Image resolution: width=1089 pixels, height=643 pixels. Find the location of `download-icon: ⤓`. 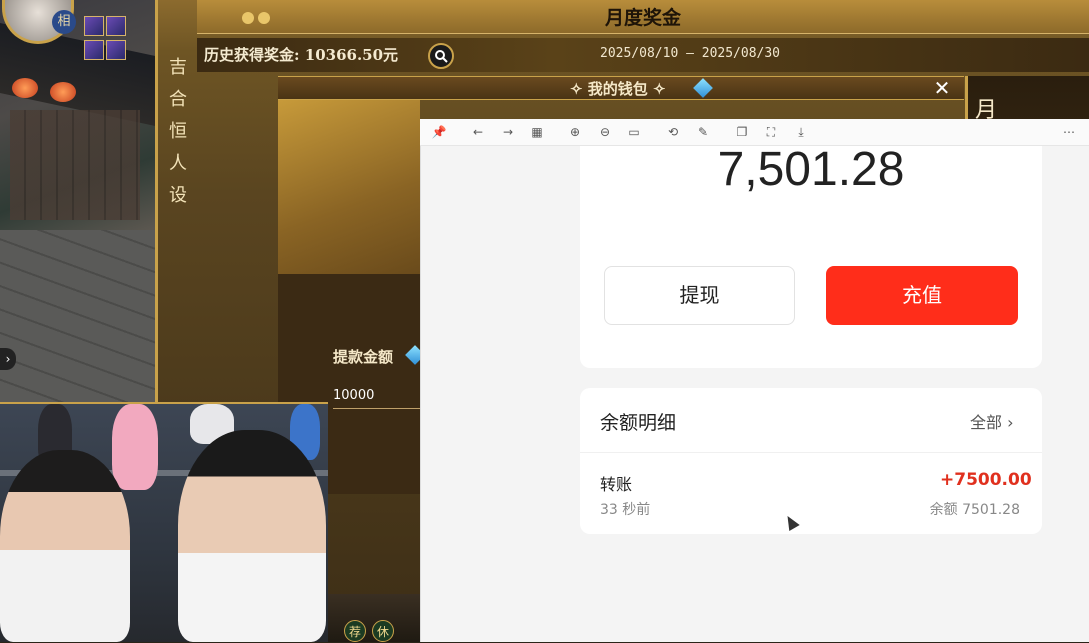

download-icon: ⤓ is located at coordinates (801, 132).